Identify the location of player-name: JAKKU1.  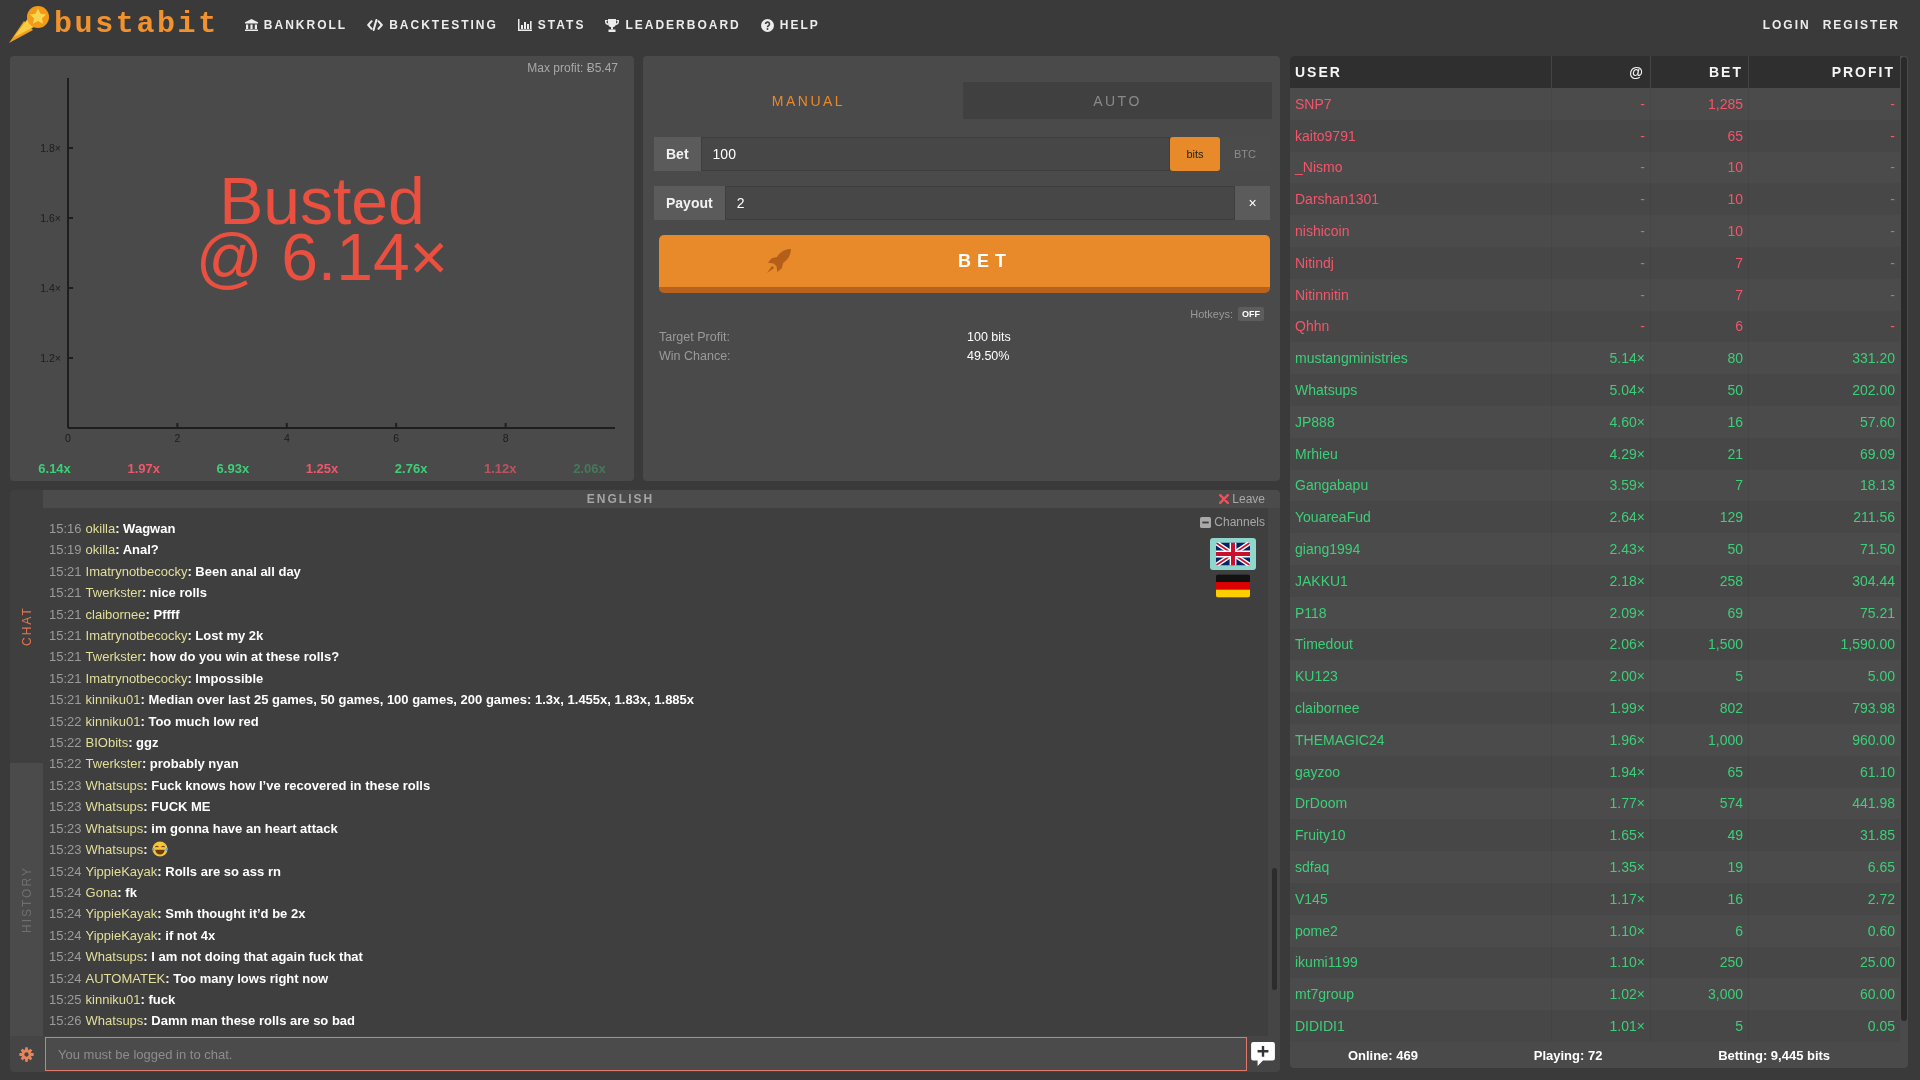
(1321, 580).